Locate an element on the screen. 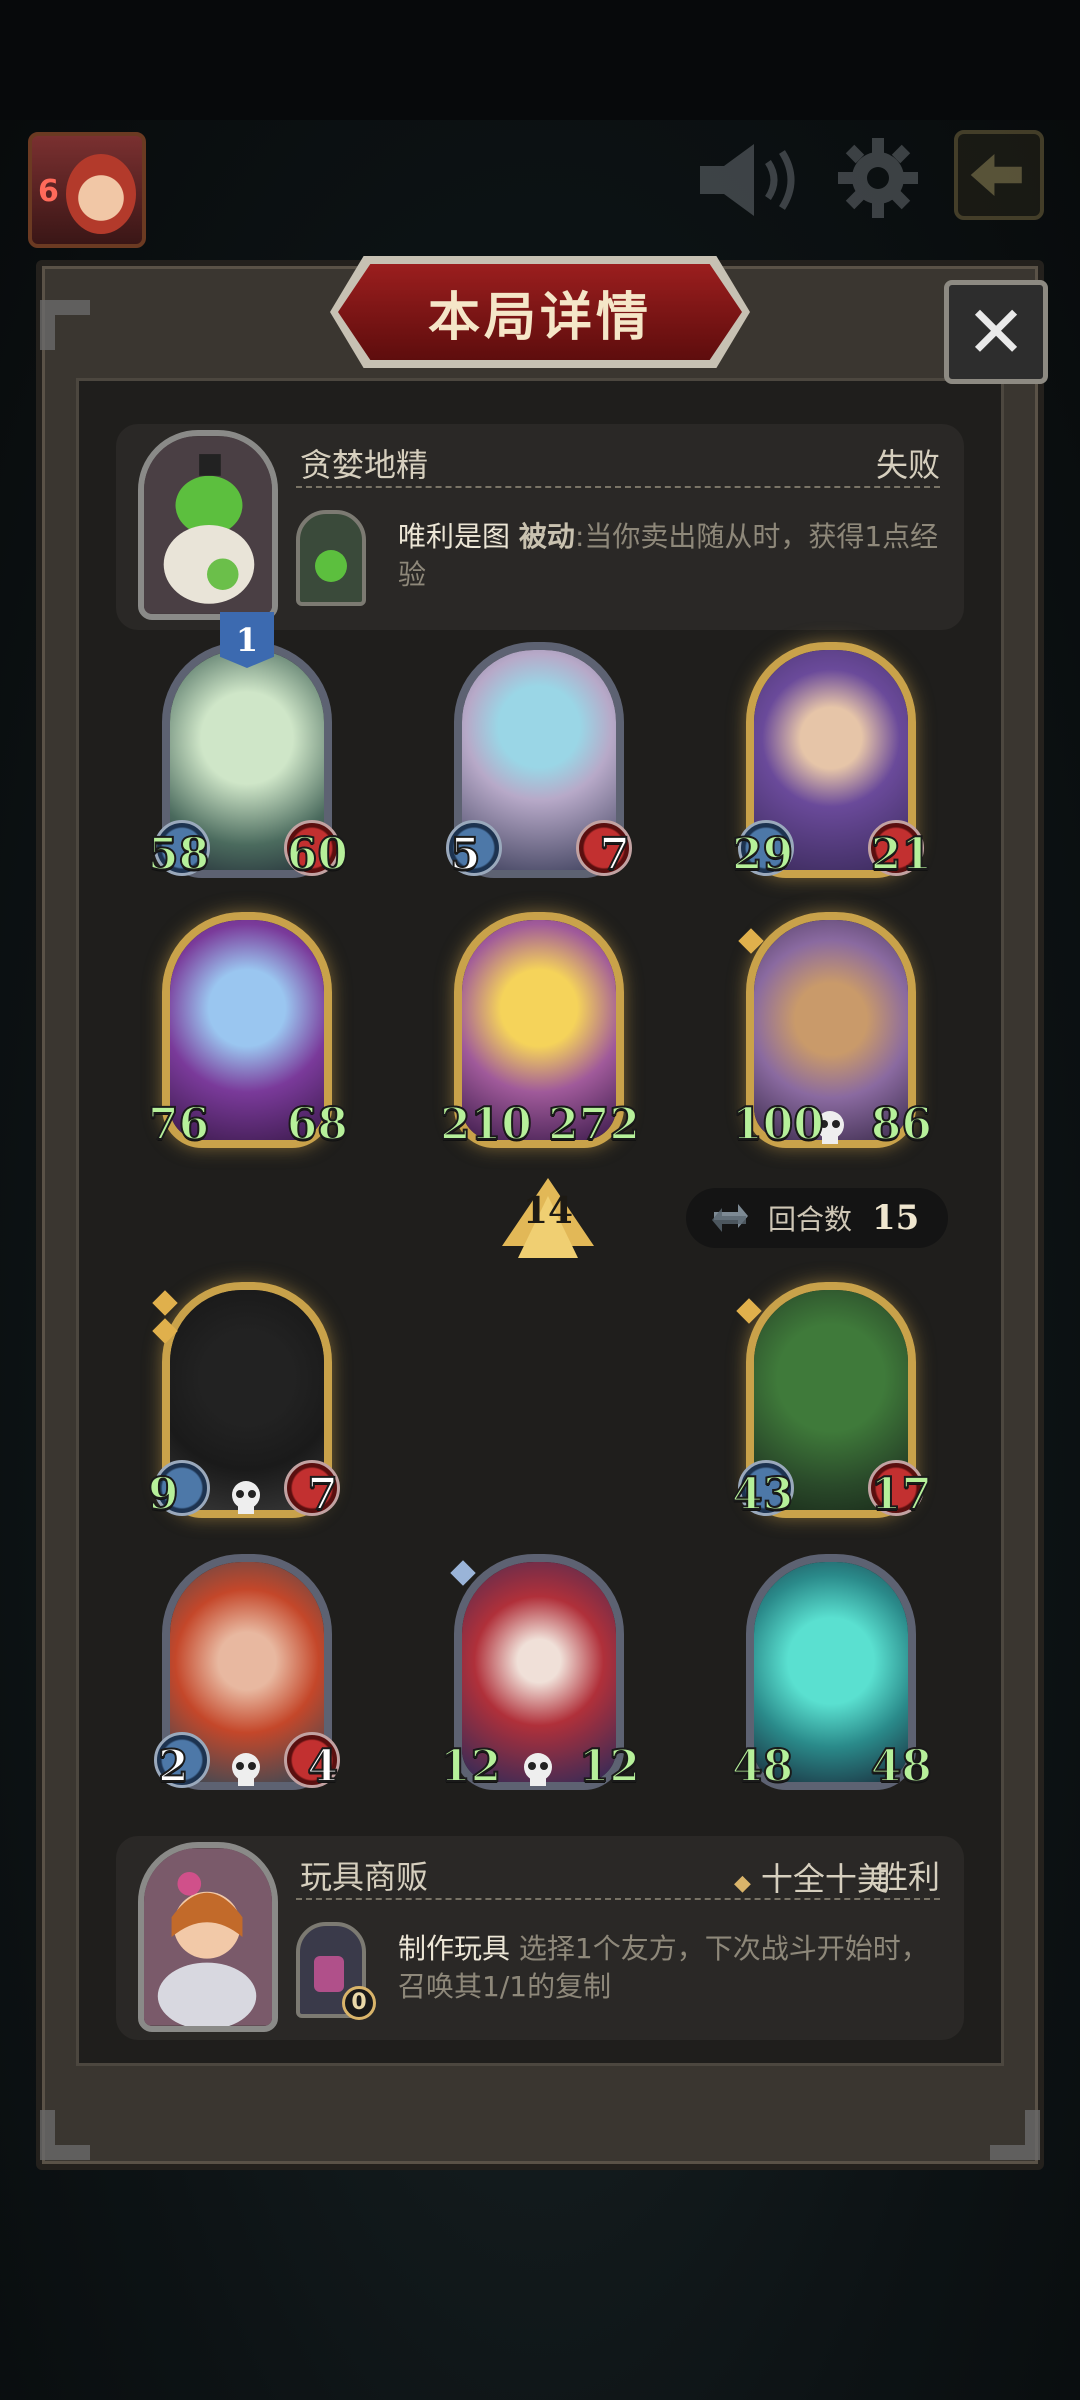 The image size is (1080, 2400). player-skill-icon: 0 is located at coordinates (336, 1971).